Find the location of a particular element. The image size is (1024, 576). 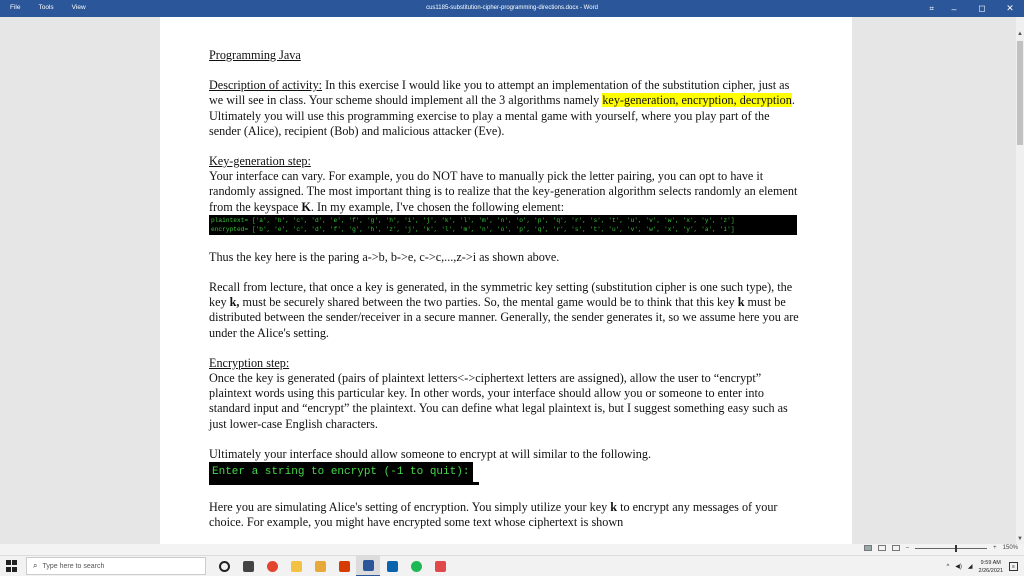

close-button: ✕ is located at coordinates (1010, 8).